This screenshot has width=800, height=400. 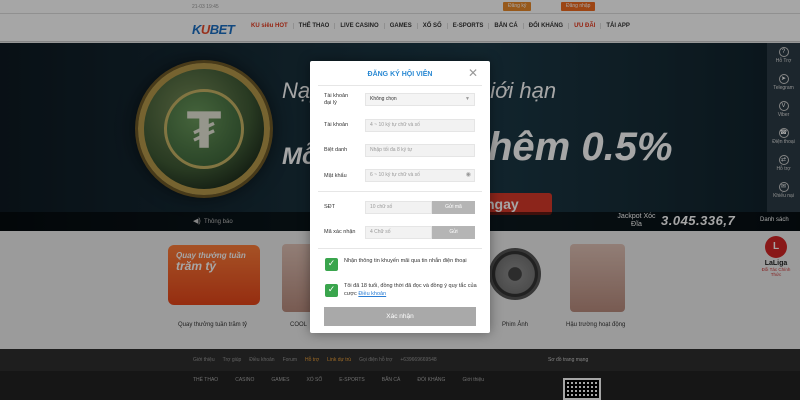 I want to click on code-input: 4 Chữ số, so click(x=398, y=232).